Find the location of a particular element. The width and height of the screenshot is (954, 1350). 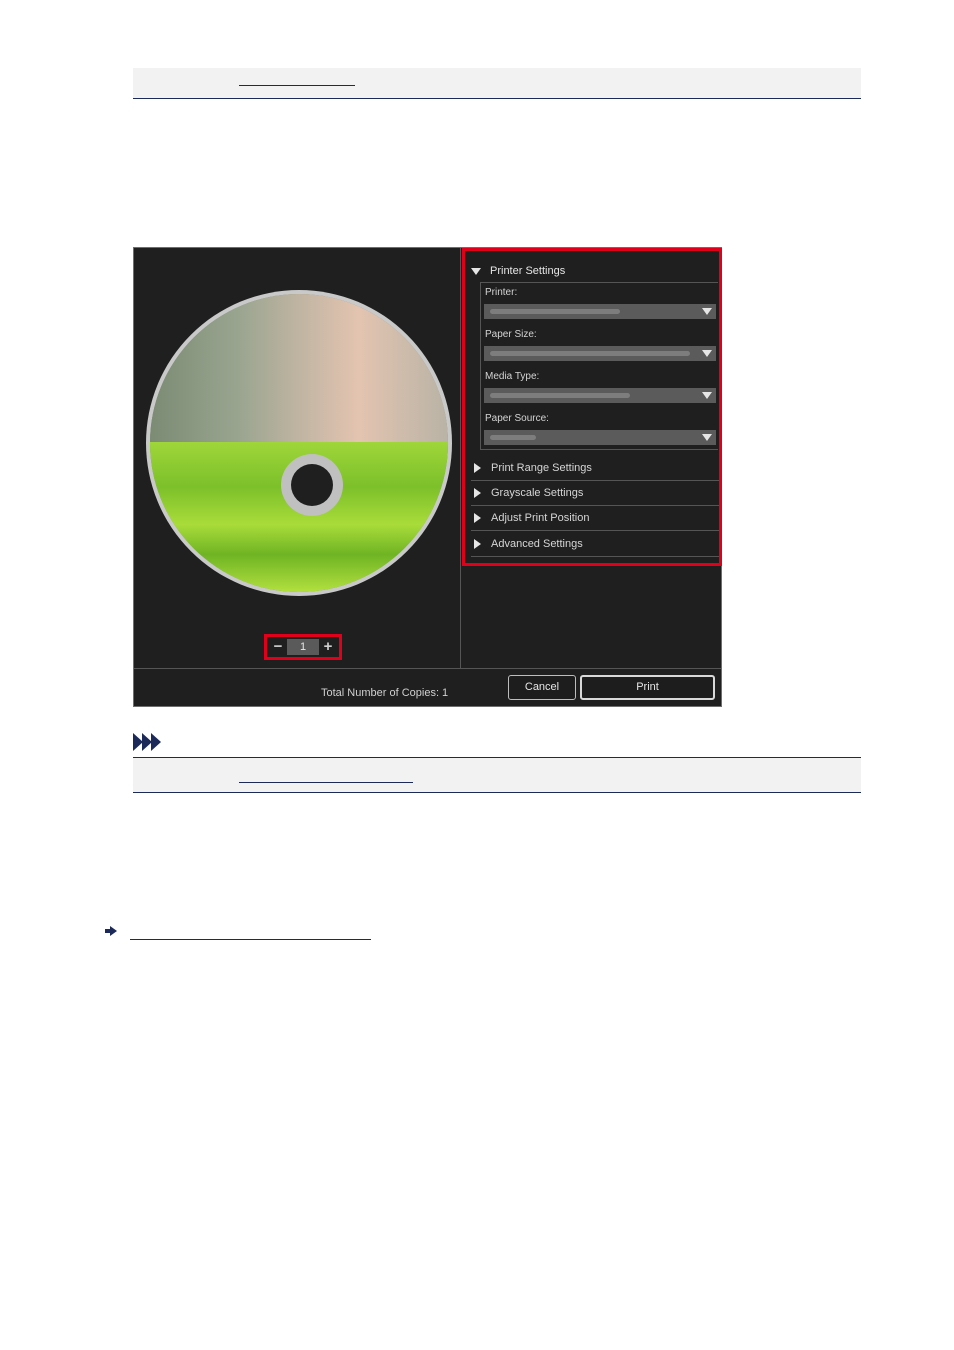

section-label: Adjust Print Position is located at coordinates (540, 518).